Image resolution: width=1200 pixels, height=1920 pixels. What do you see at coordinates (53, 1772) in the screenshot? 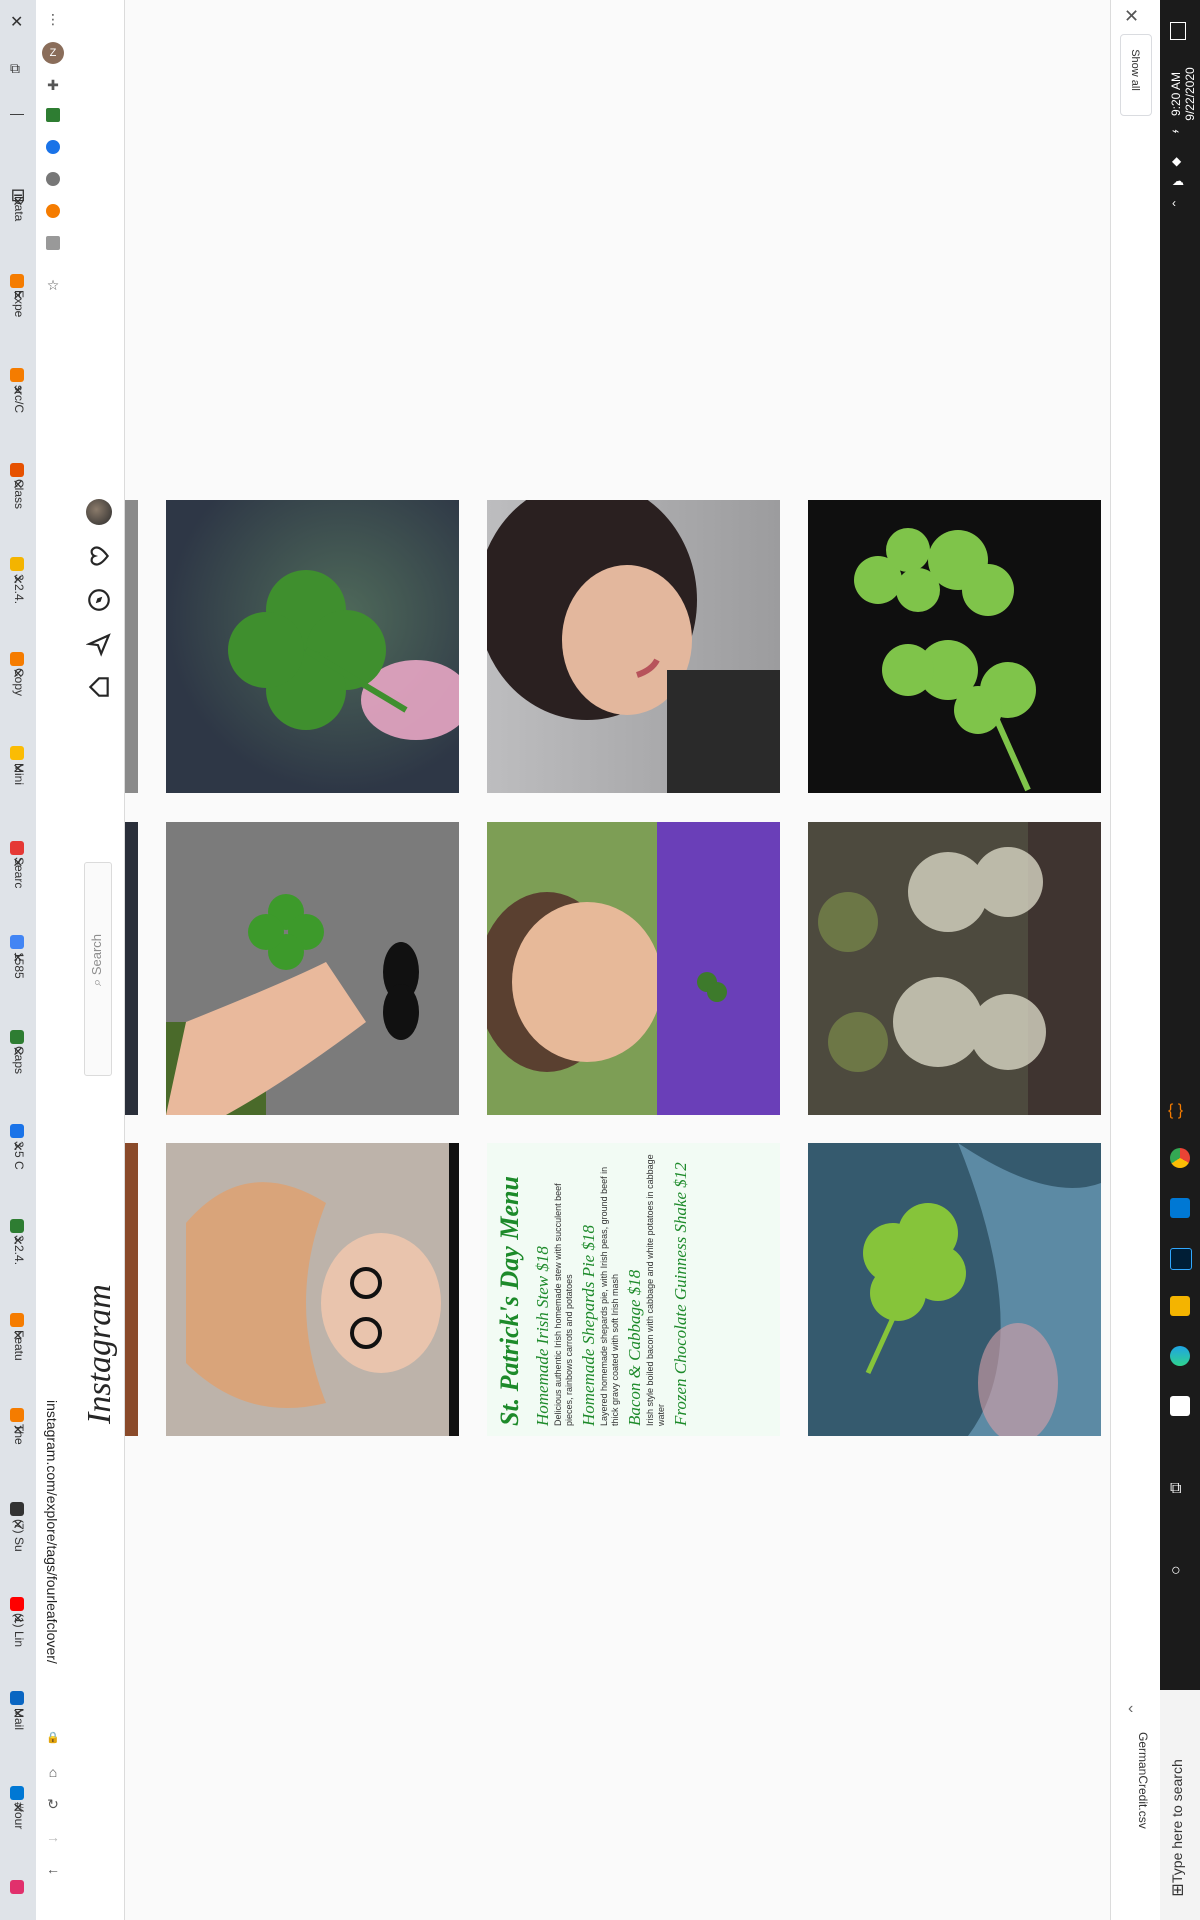
I see `home-icon: ⌂` at bounding box center [53, 1772].